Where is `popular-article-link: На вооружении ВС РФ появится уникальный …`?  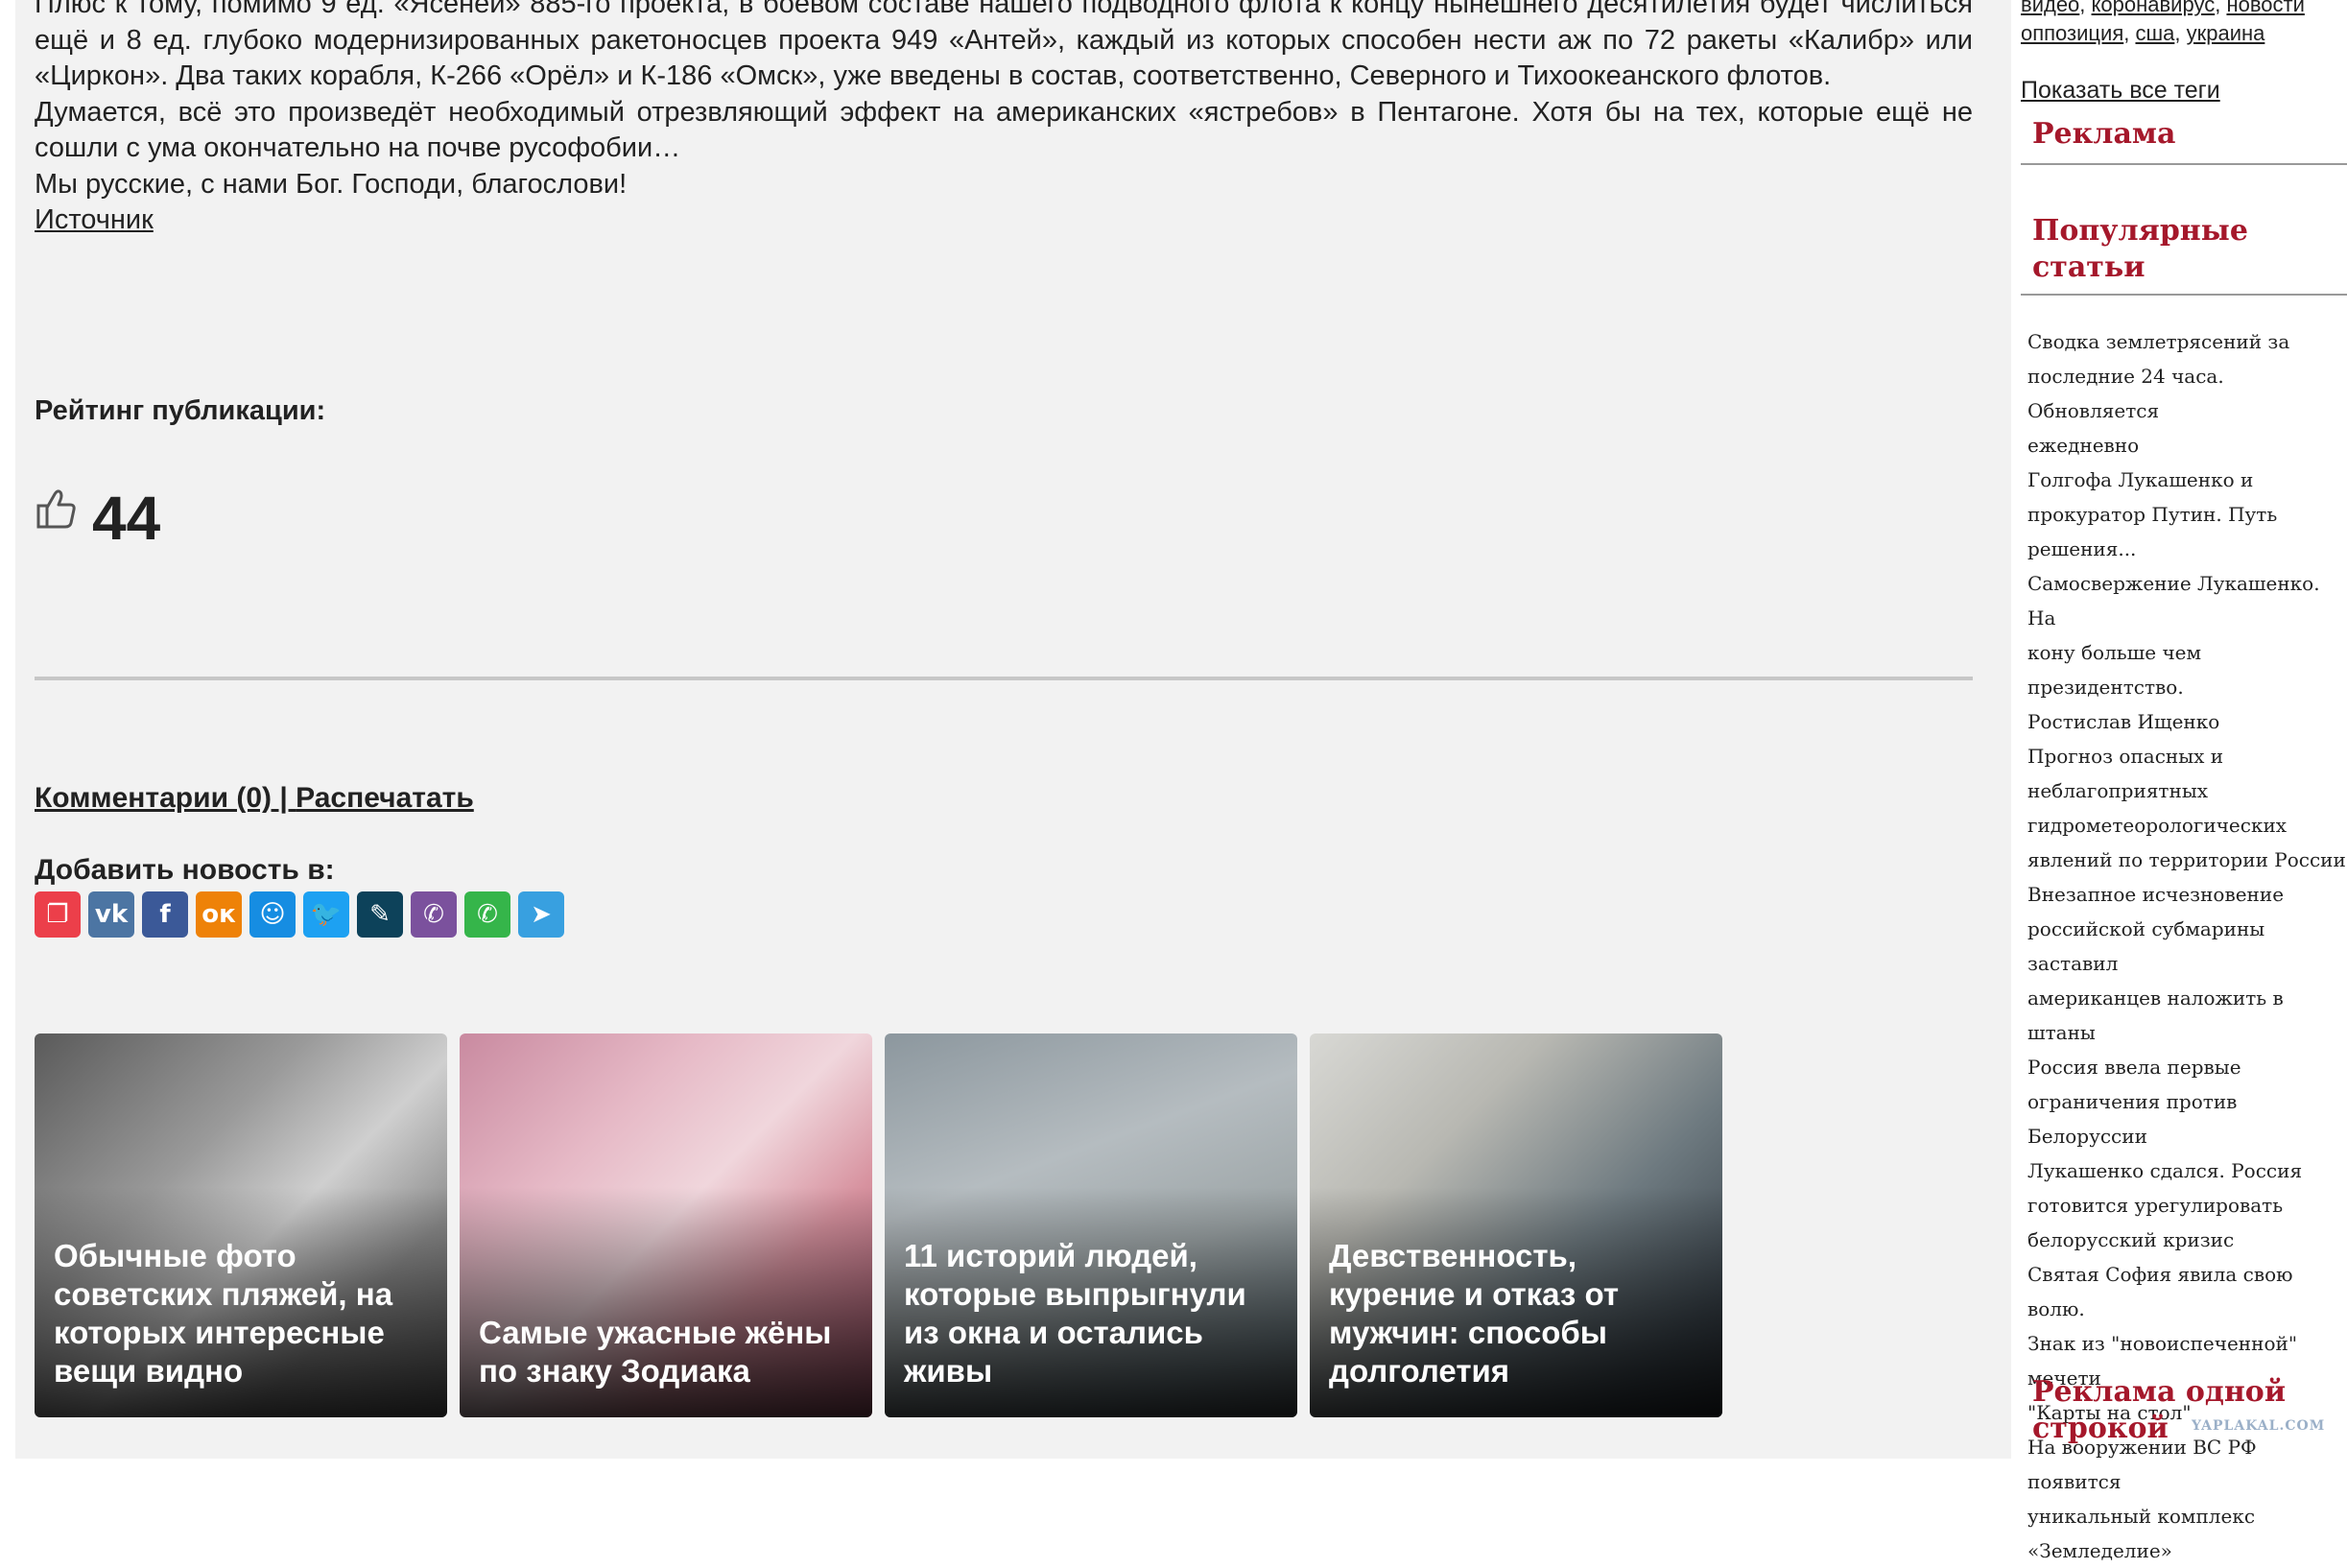
popular-article-link: На вооружении ВС РФ появится уникальный … is located at coordinates (2187, 1499).